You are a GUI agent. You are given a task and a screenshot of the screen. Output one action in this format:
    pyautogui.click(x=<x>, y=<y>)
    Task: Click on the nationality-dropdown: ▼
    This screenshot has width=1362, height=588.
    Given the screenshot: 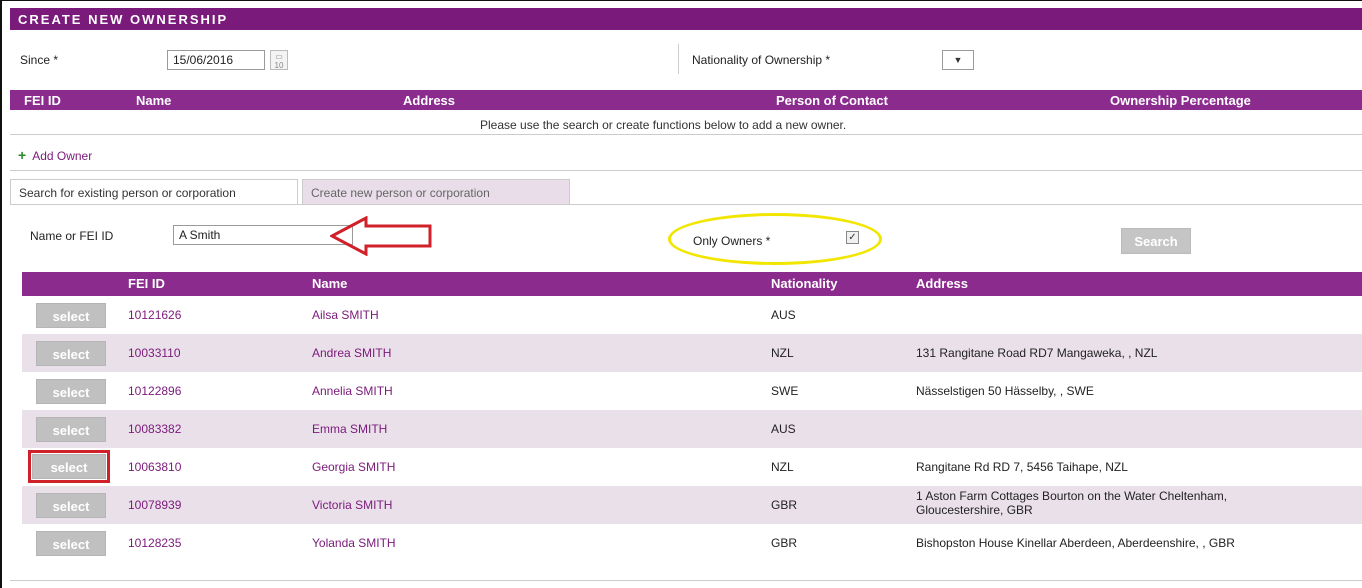 What is the action you would take?
    pyautogui.click(x=958, y=60)
    